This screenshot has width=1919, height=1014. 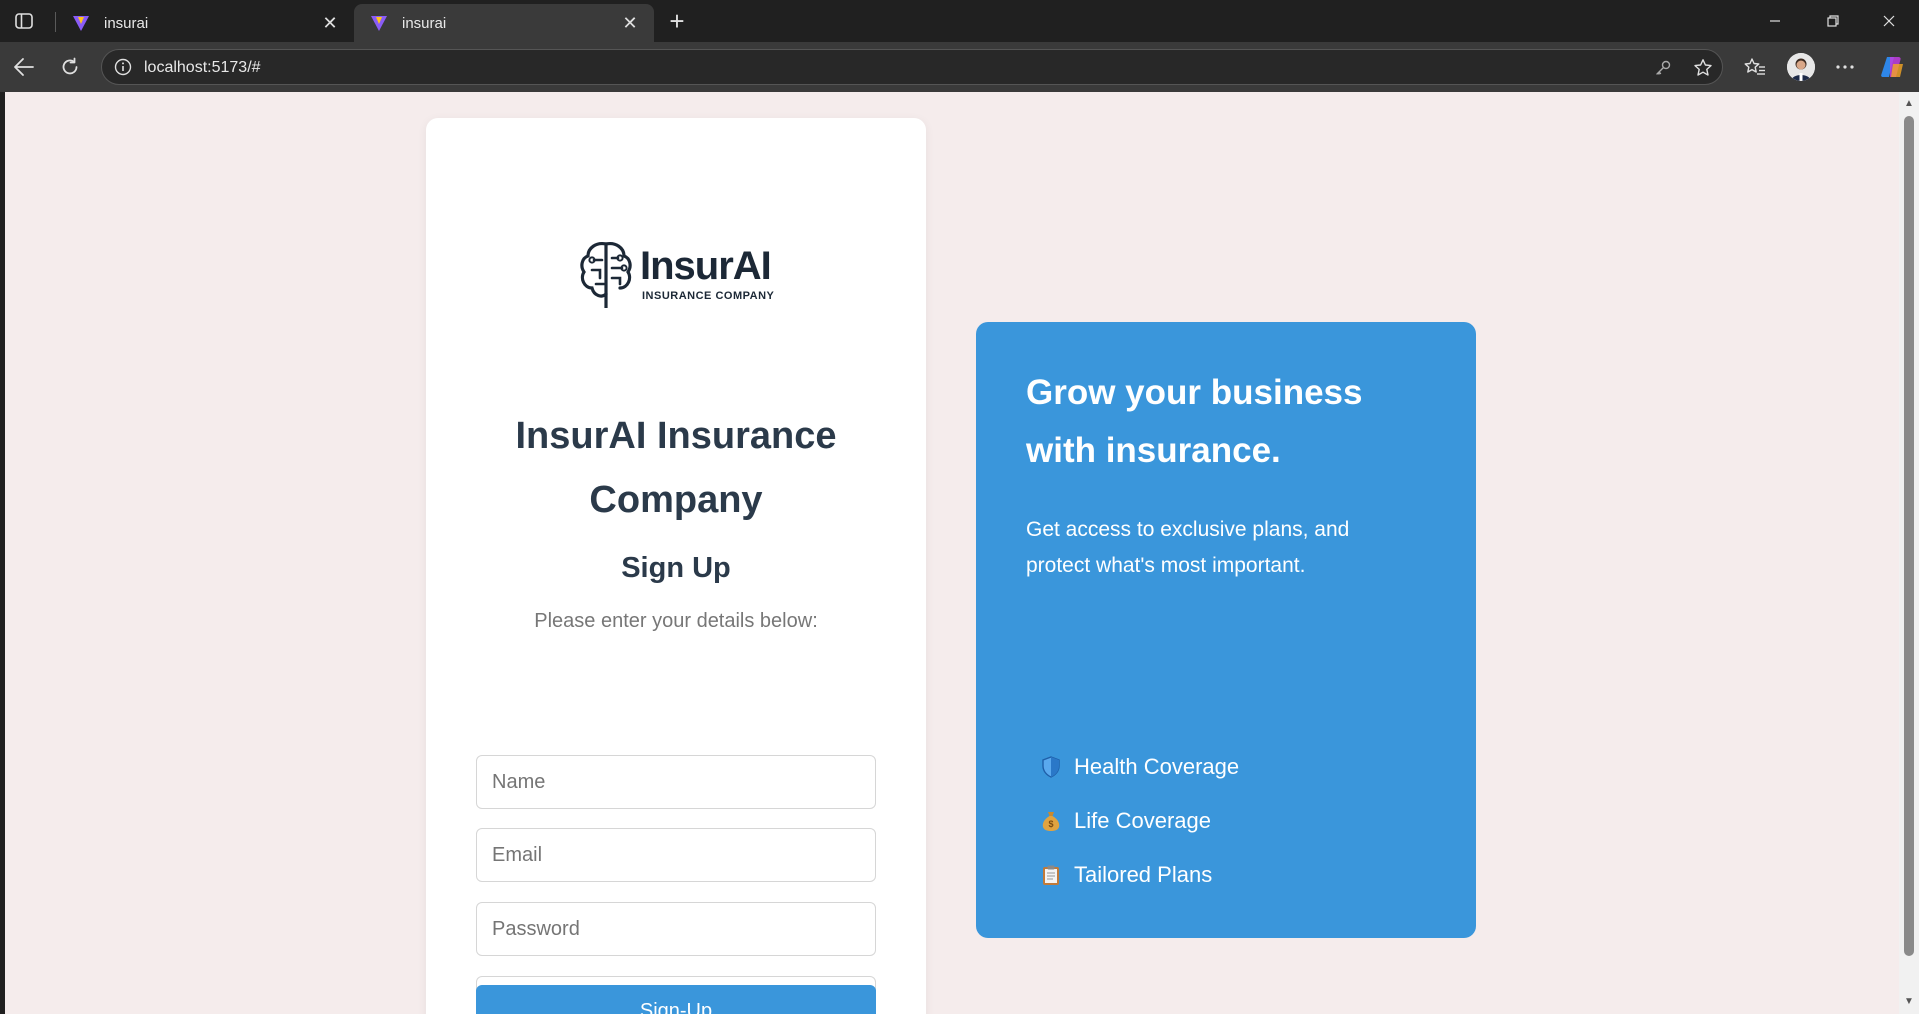 I want to click on favorite-star-icon, so click(x=1703, y=68).